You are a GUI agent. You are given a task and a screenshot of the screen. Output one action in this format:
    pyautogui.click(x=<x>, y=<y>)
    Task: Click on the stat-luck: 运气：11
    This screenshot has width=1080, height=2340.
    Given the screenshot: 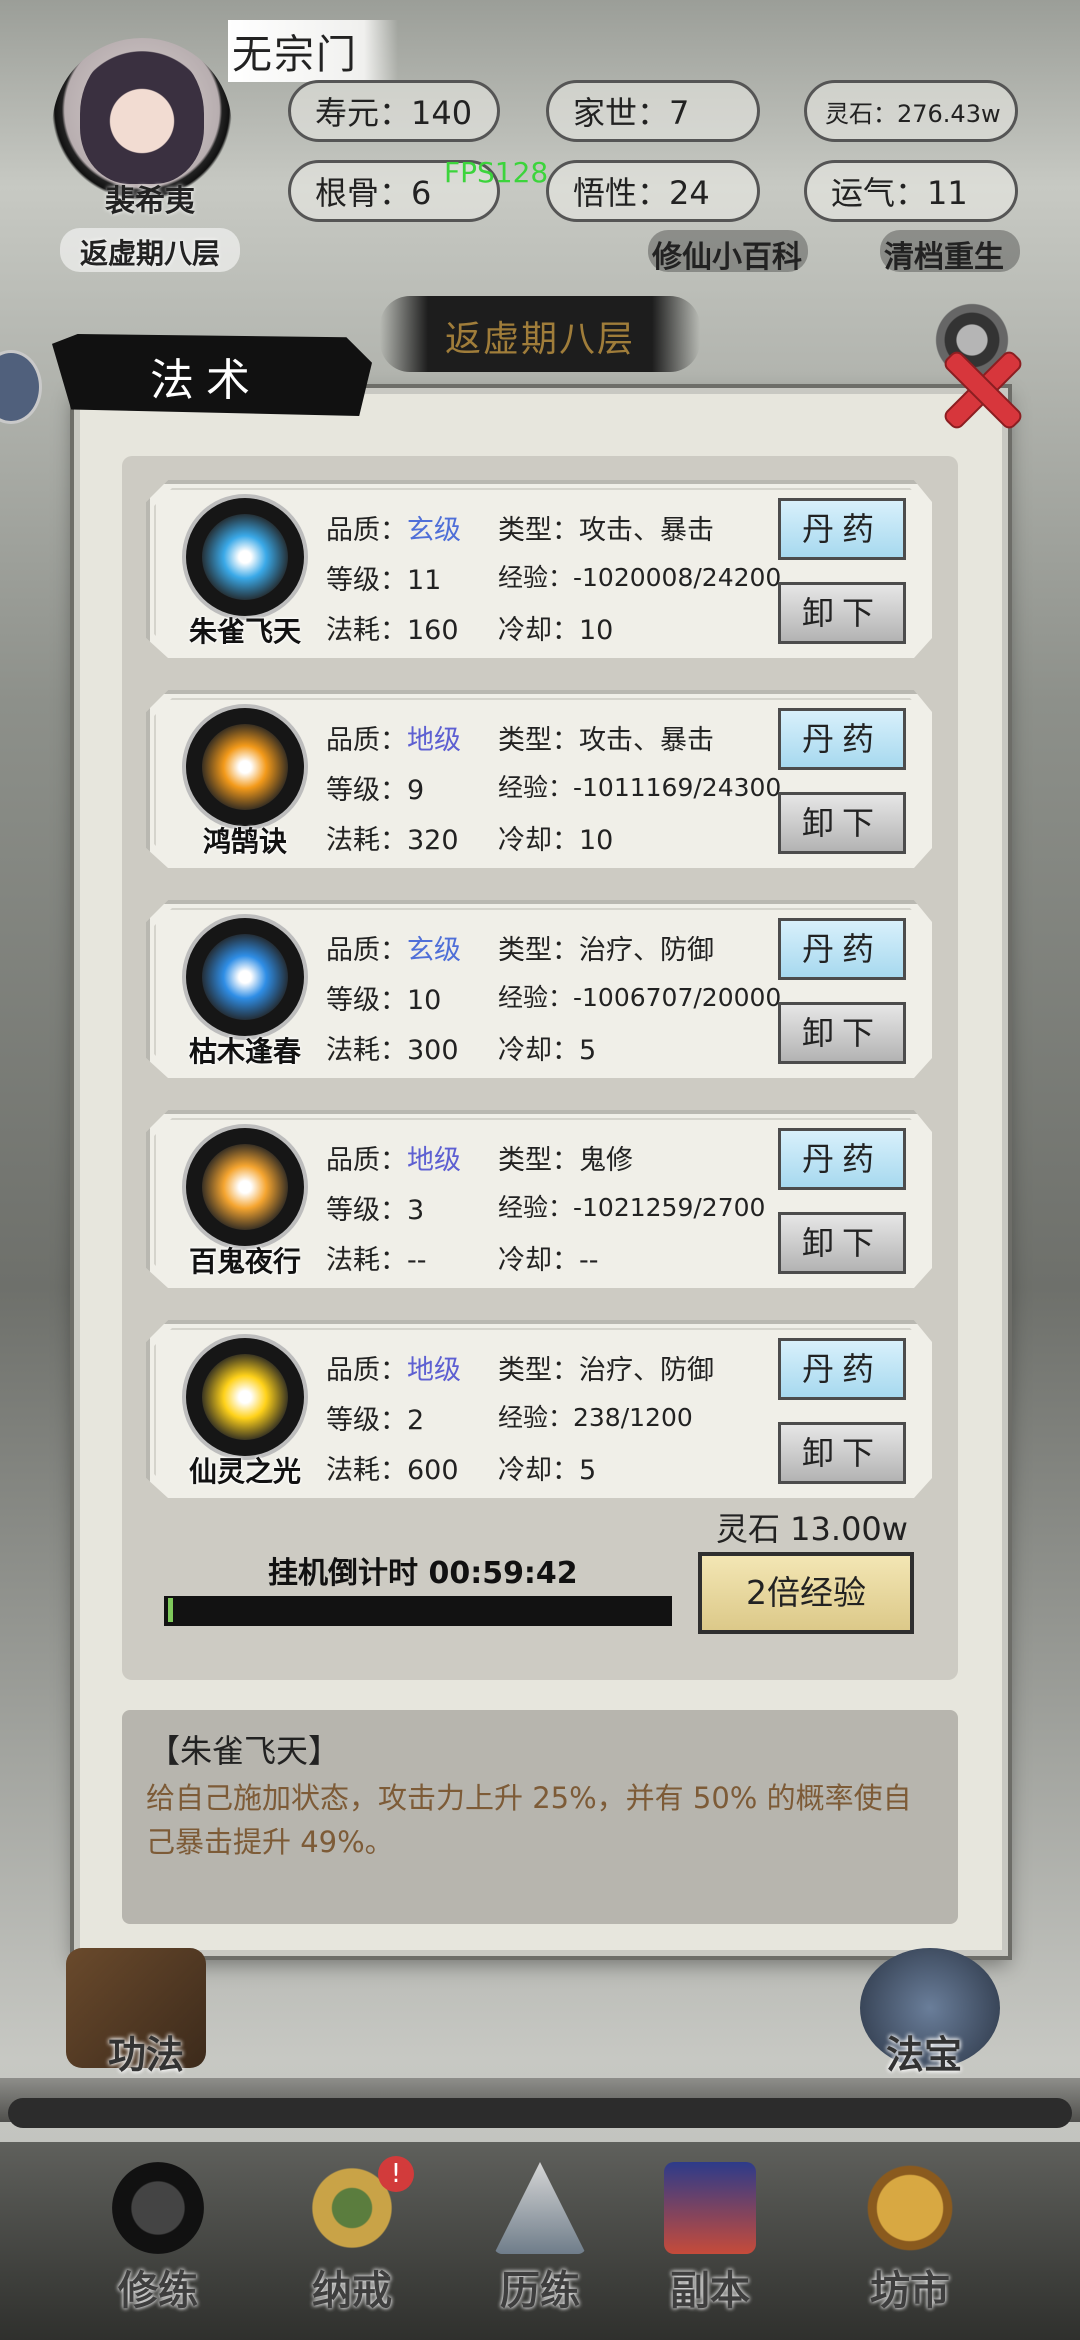 What is the action you would take?
    pyautogui.click(x=911, y=191)
    